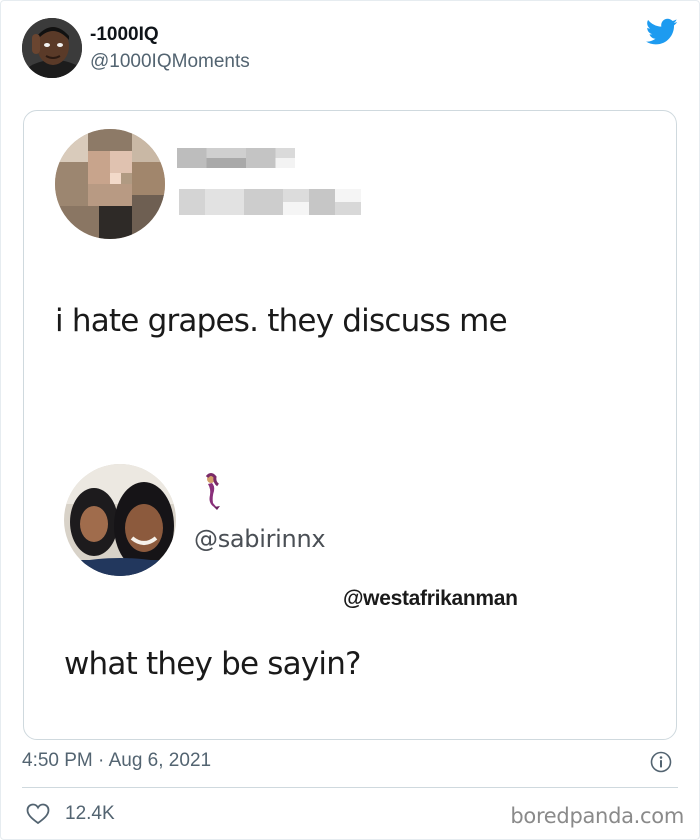 This screenshot has width=700, height=840. I want to click on reply-avatar, so click(120, 520).